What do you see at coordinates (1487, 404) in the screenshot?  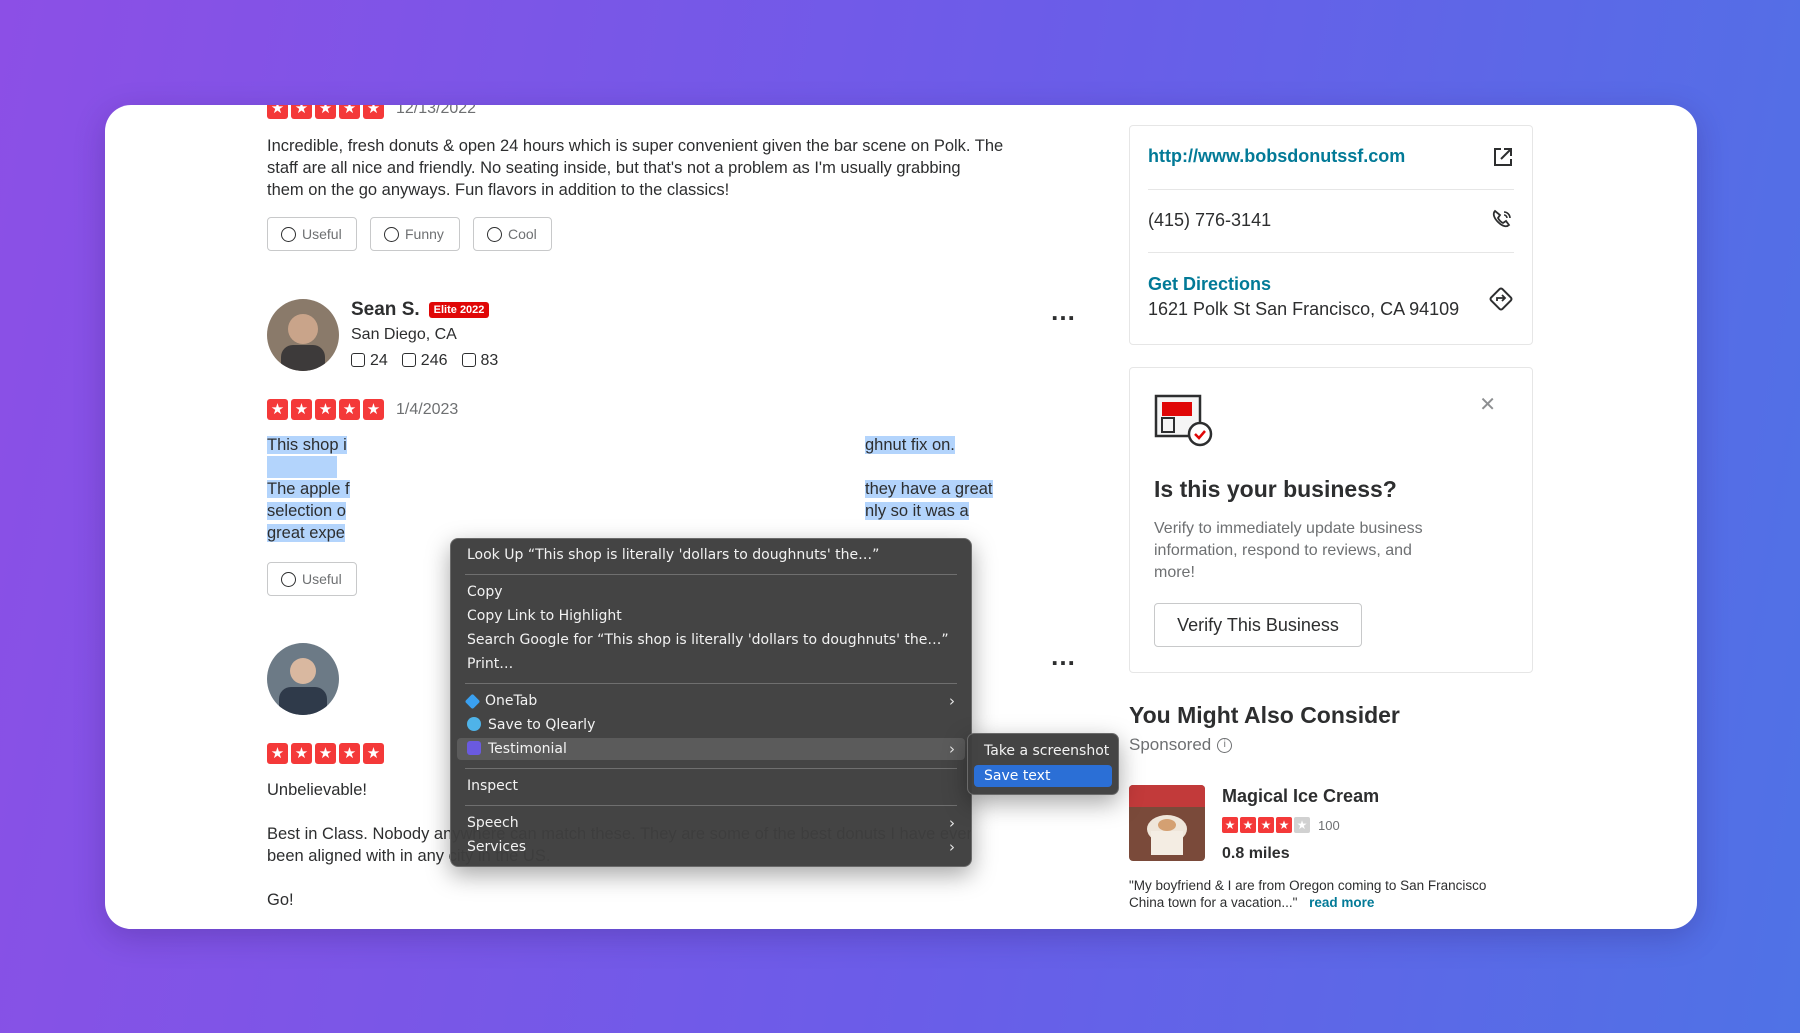 I see `close-icon: ✕` at bounding box center [1487, 404].